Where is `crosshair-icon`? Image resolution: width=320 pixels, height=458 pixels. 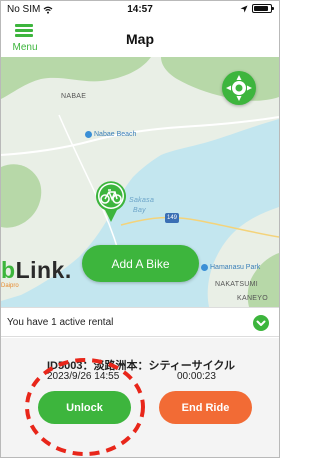 crosshair-icon is located at coordinates (239, 88).